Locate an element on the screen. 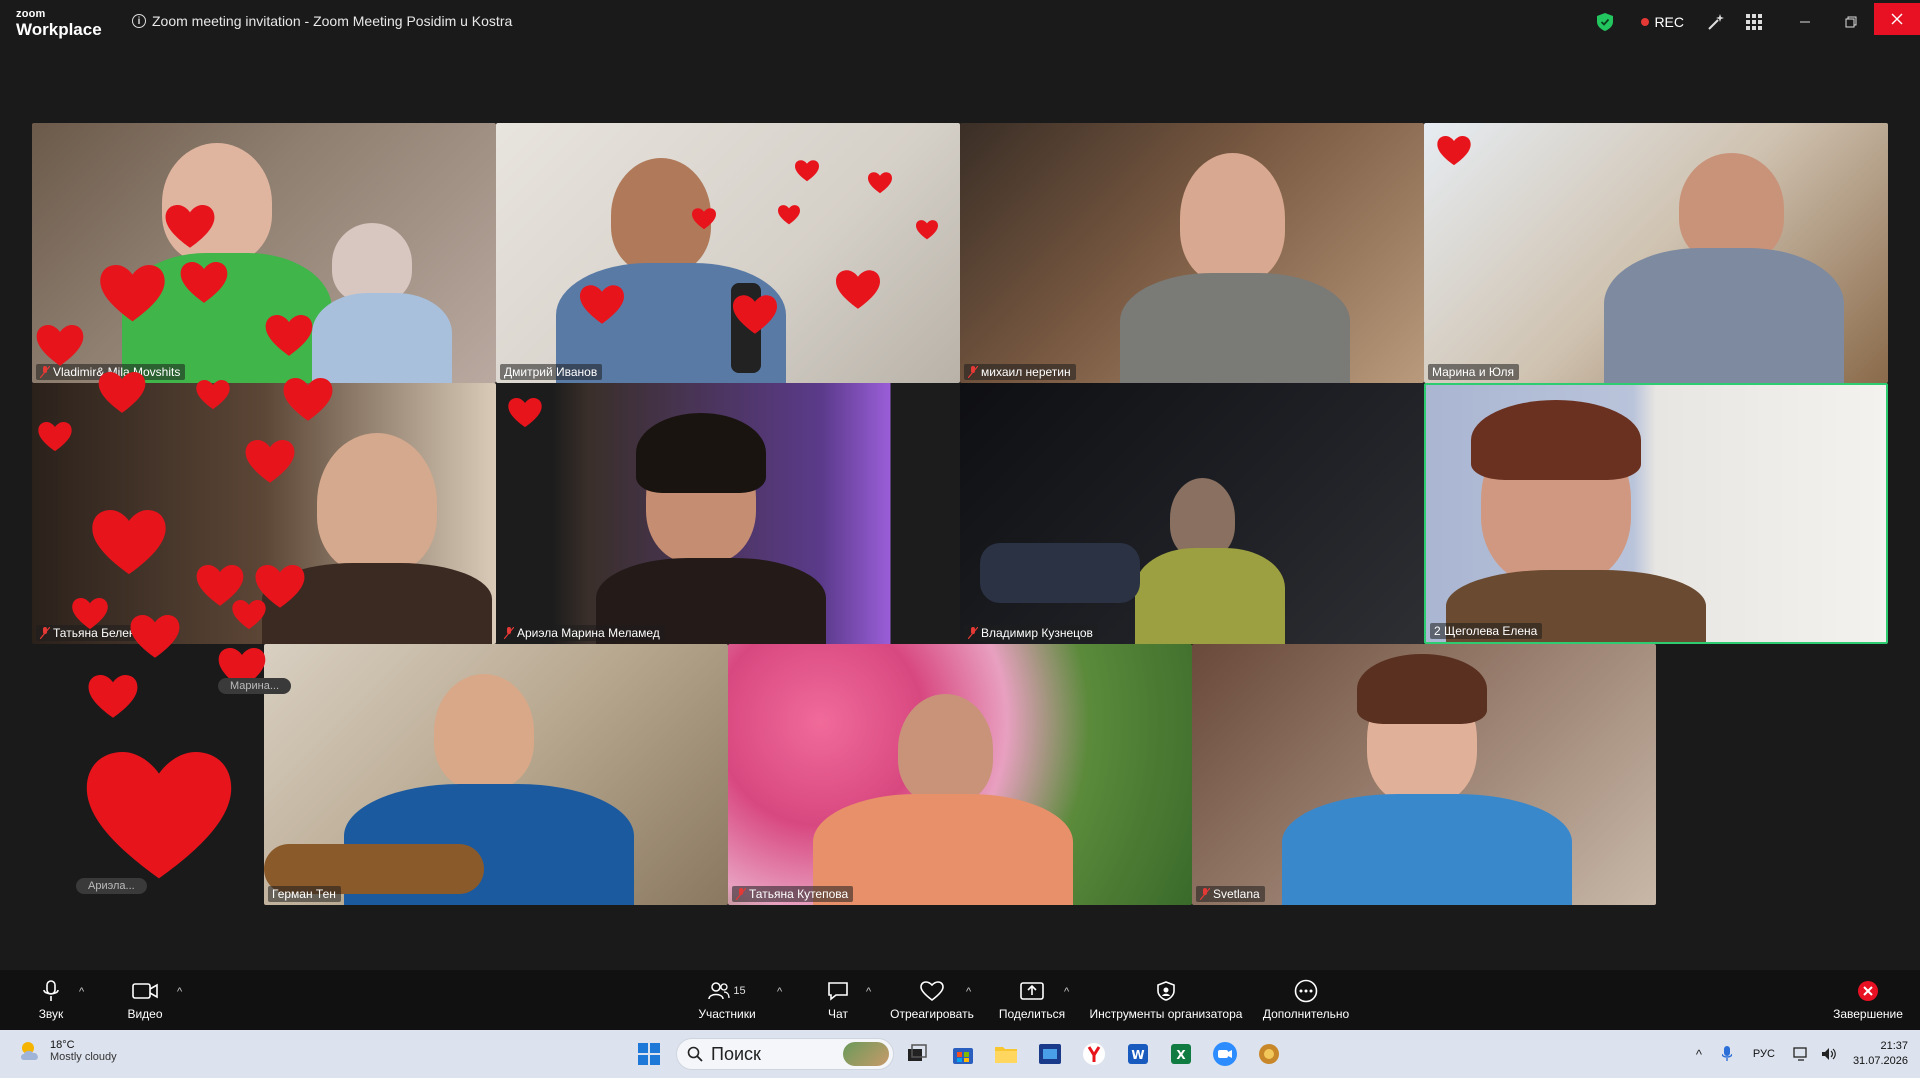 The image size is (1920, 1078). video-button: Видео is located at coordinates (145, 1000).